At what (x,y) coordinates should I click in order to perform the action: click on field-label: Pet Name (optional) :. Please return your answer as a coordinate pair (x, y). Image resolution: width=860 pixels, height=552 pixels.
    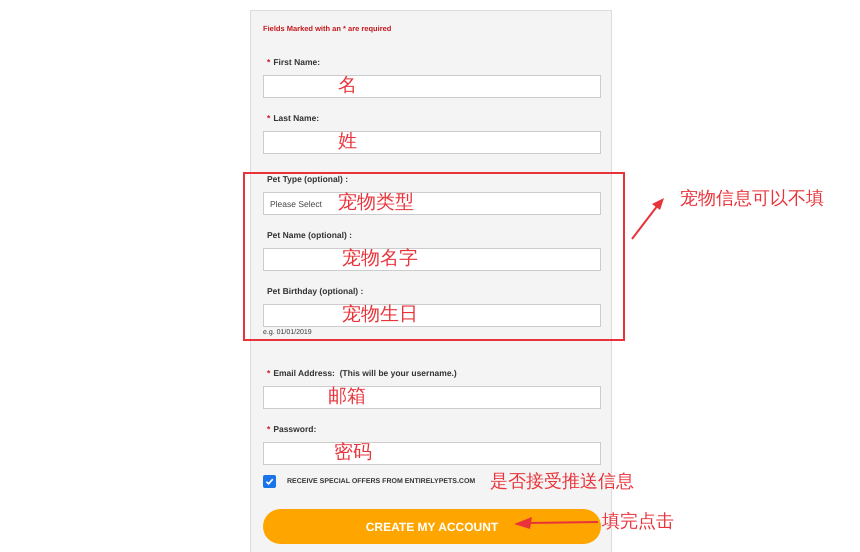
    Looking at the image, I should click on (309, 235).